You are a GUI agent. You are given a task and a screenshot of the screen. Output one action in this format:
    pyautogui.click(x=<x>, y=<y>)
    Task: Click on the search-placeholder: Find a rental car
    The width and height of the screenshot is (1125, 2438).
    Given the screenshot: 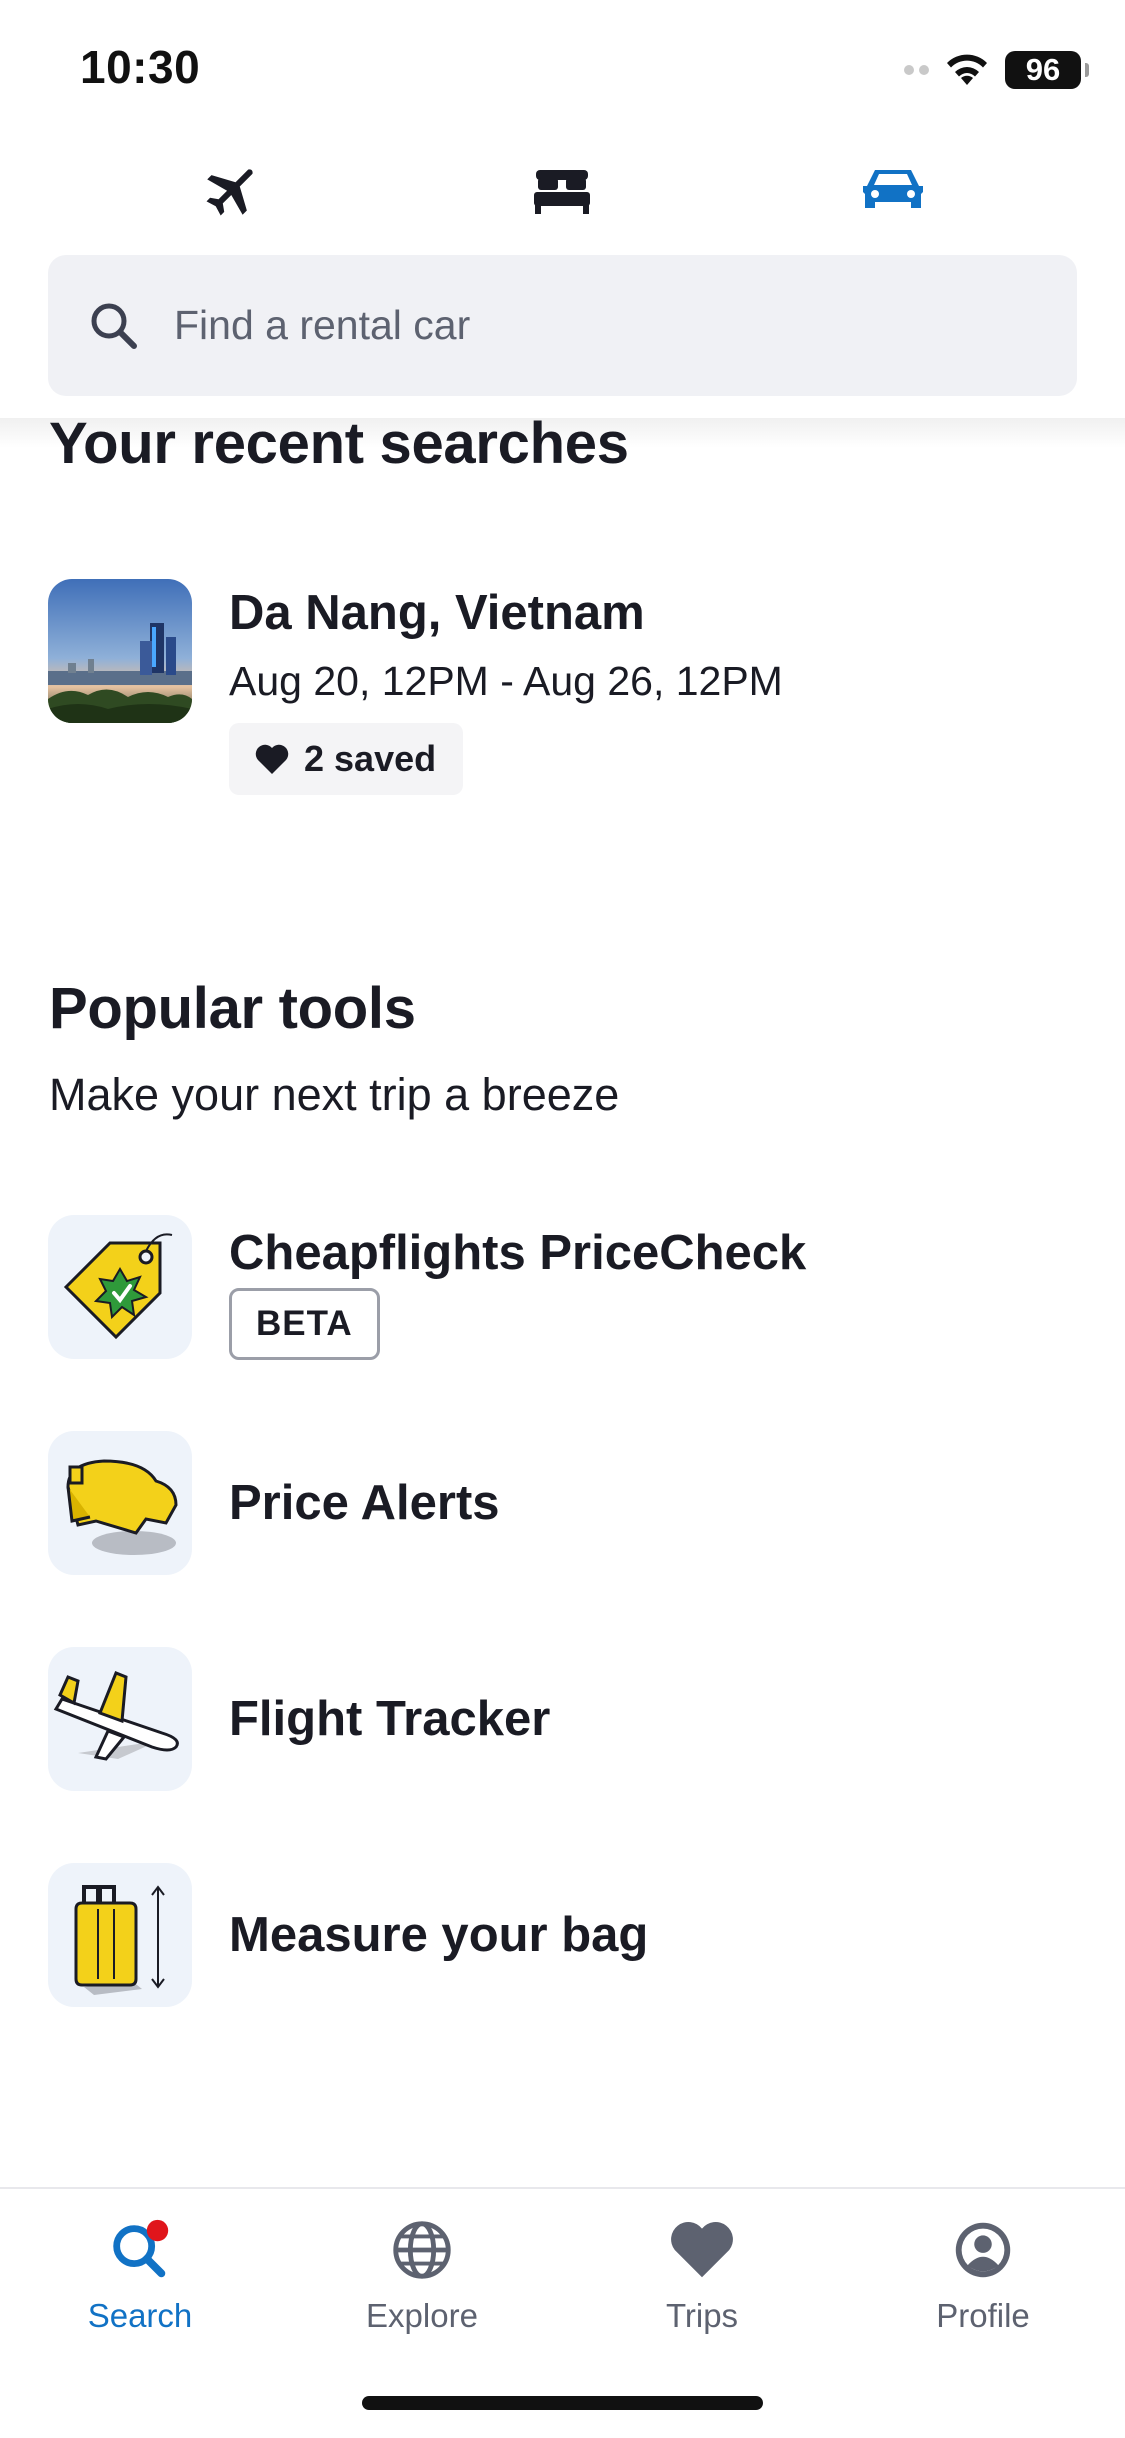 What is the action you would take?
    pyautogui.click(x=322, y=325)
    